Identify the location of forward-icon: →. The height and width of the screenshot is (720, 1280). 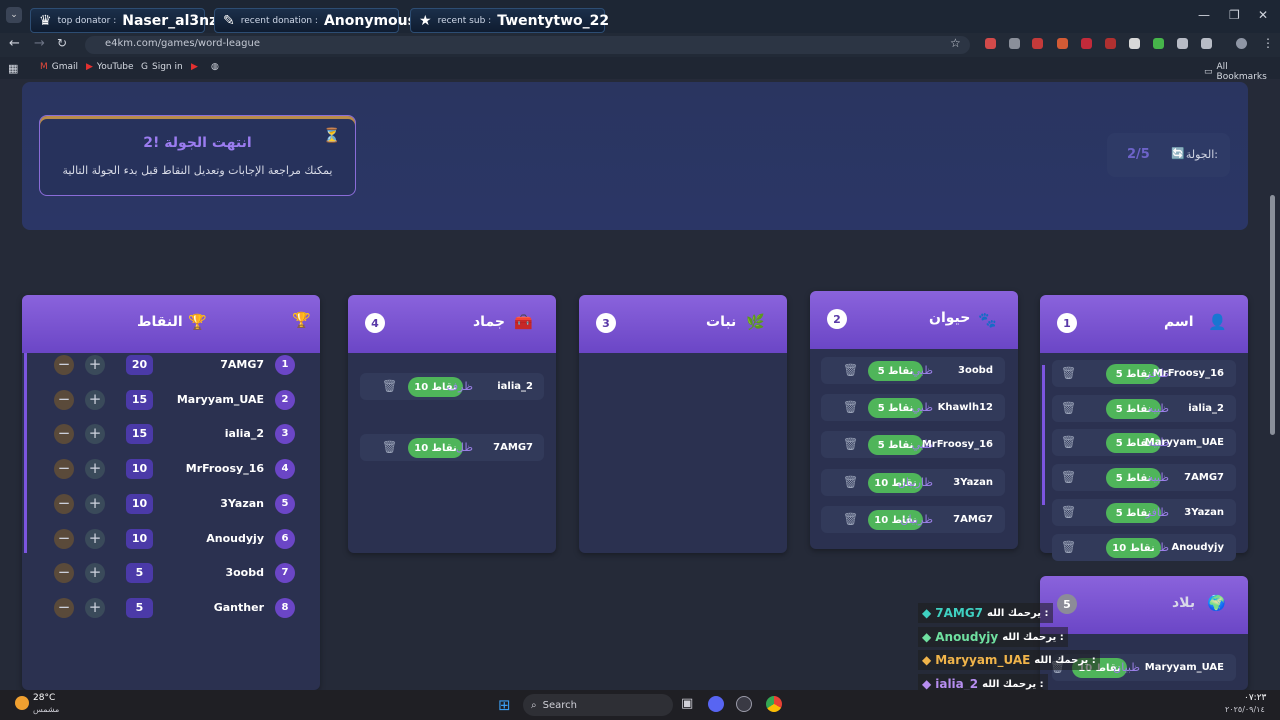
(39, 43).